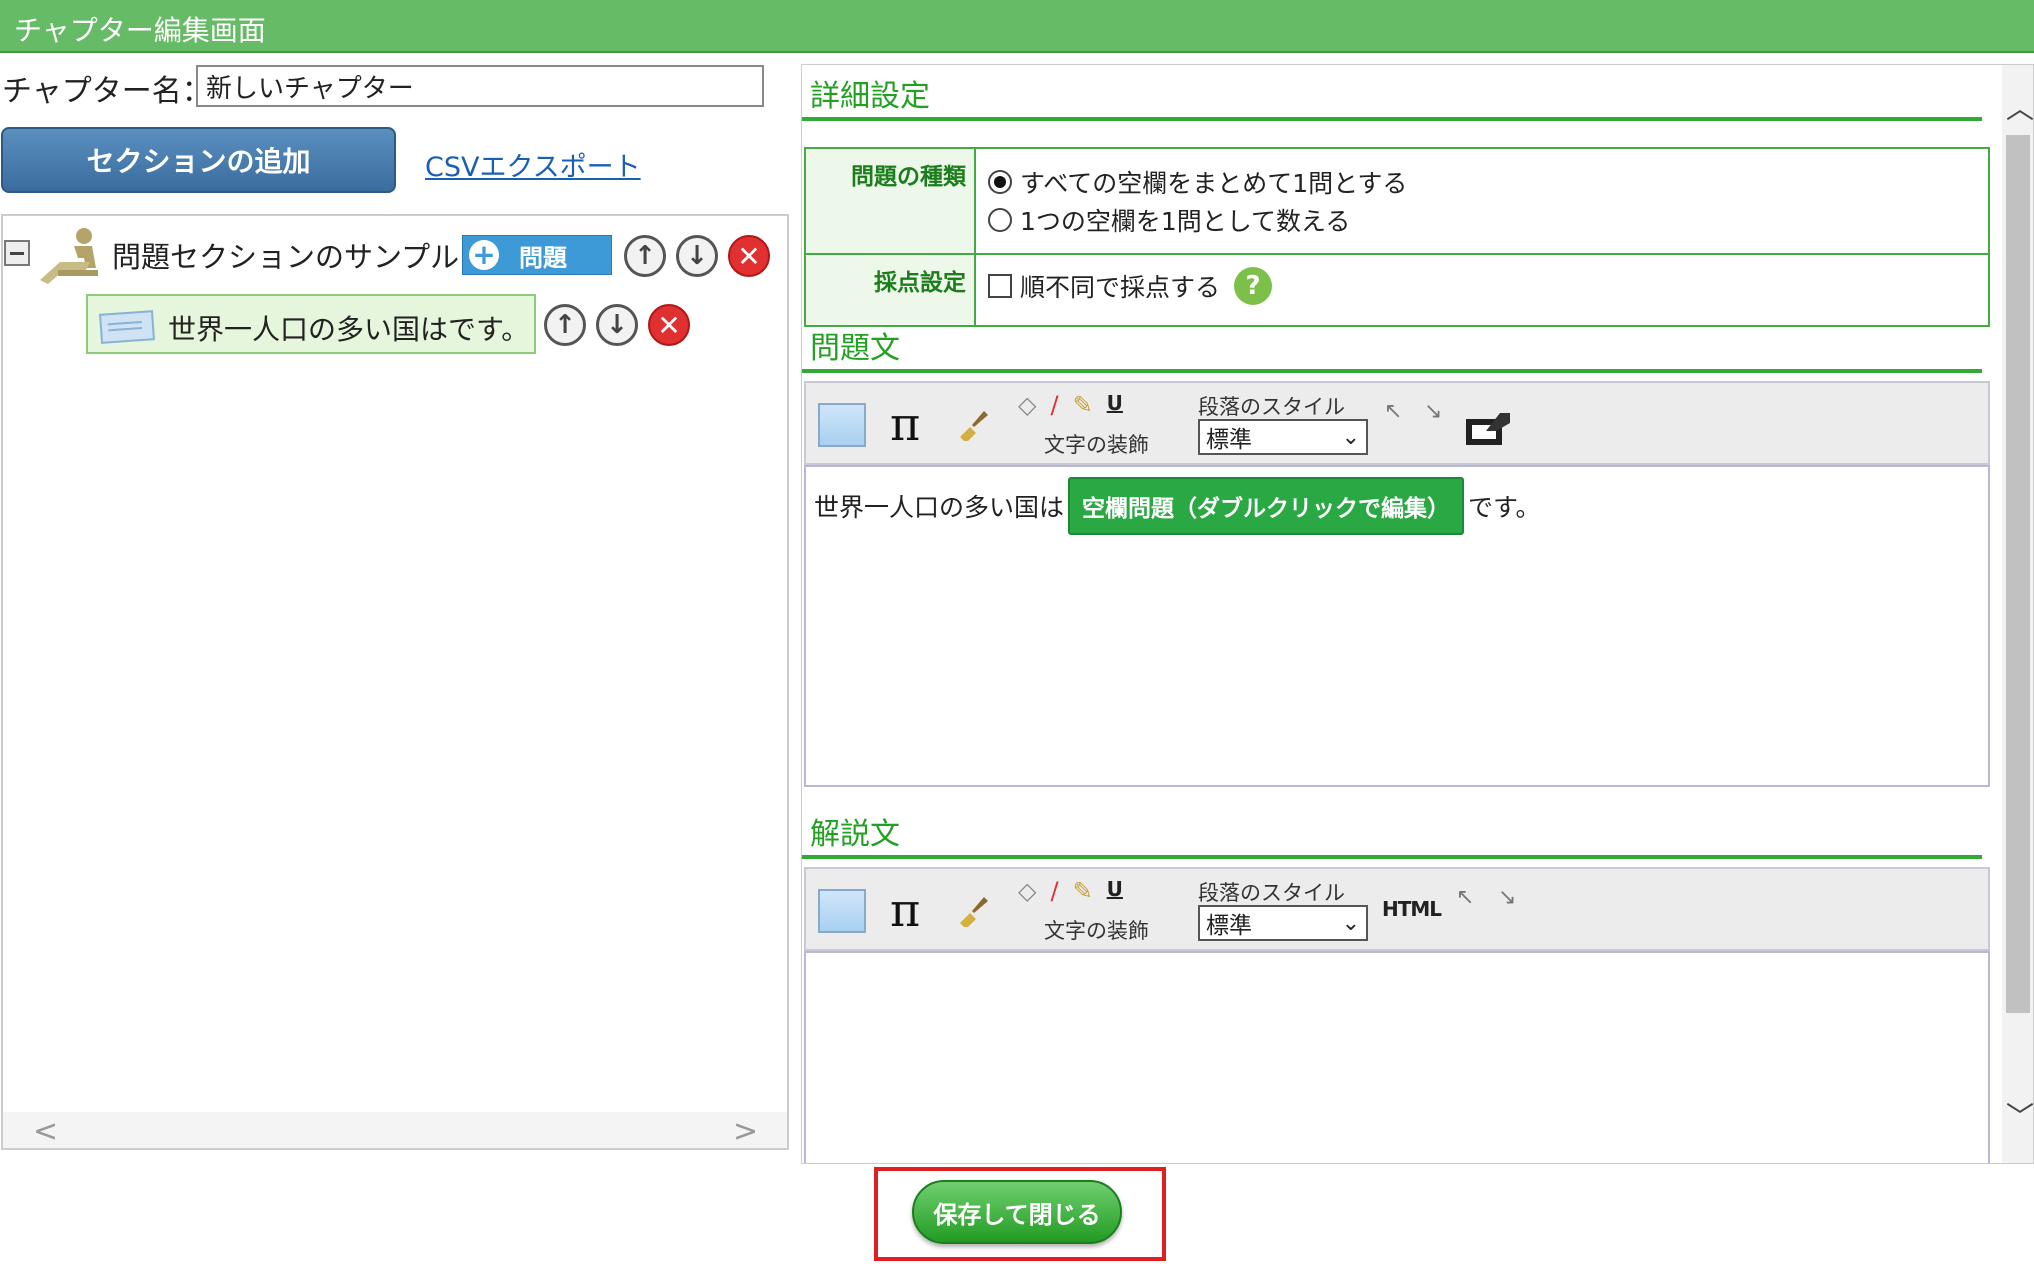  I want to click on question-text-editor: 世界一人口の多い国は 空欄問題（ダブルクリックで編集） です。, so click(1397, 626).